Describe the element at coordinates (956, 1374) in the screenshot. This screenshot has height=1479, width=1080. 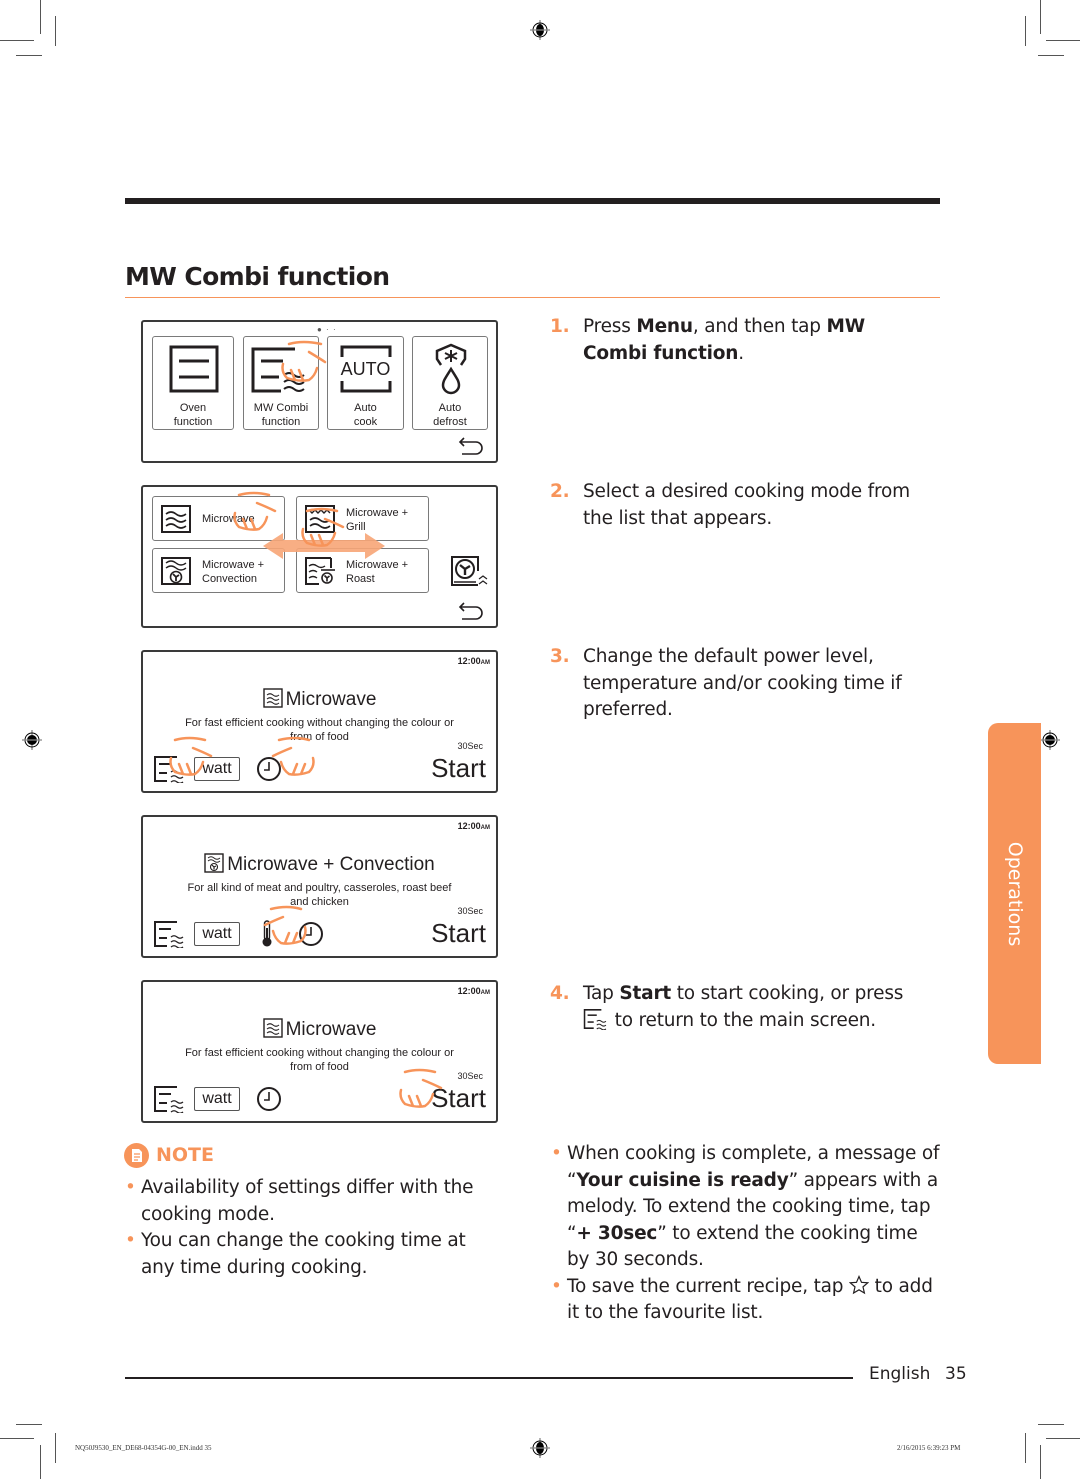
I see `page-number: 35` at that location.